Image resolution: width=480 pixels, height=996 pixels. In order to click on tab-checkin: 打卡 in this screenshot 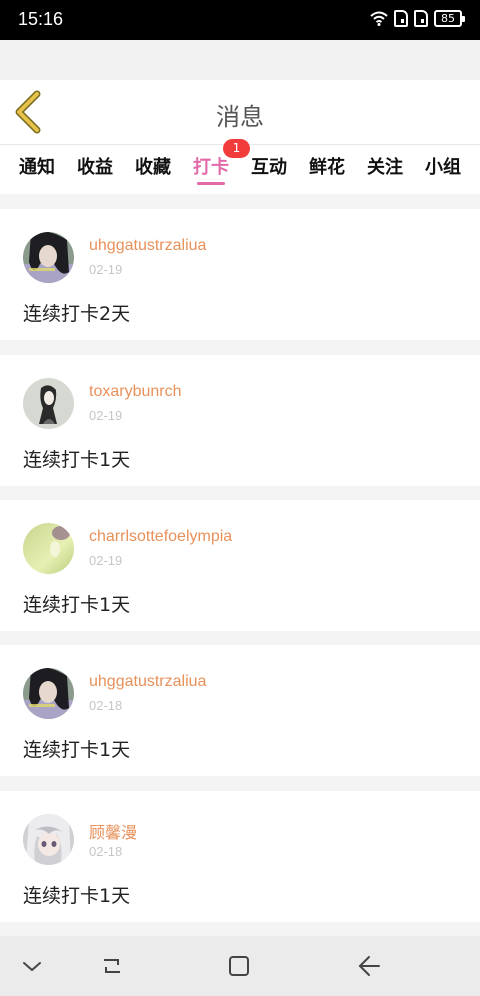, I will do `click(211, 166)`.